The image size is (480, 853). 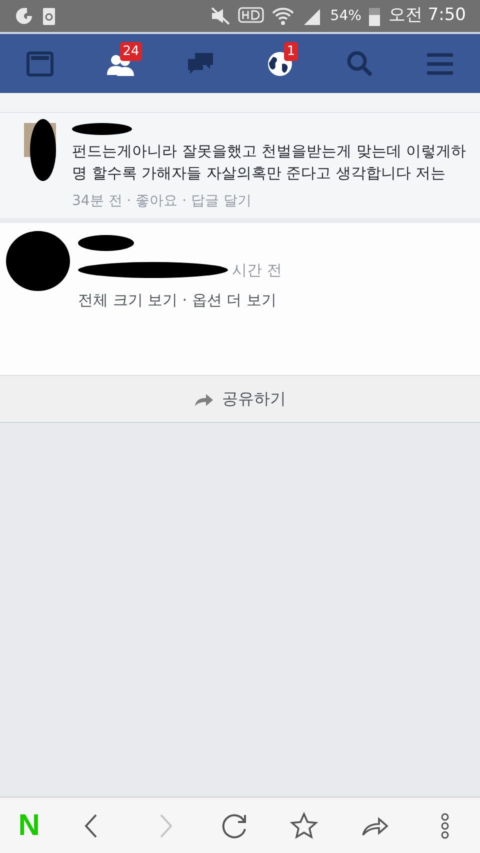 I want to click on post-meta: 시간 전, so click(x=257, y=270).